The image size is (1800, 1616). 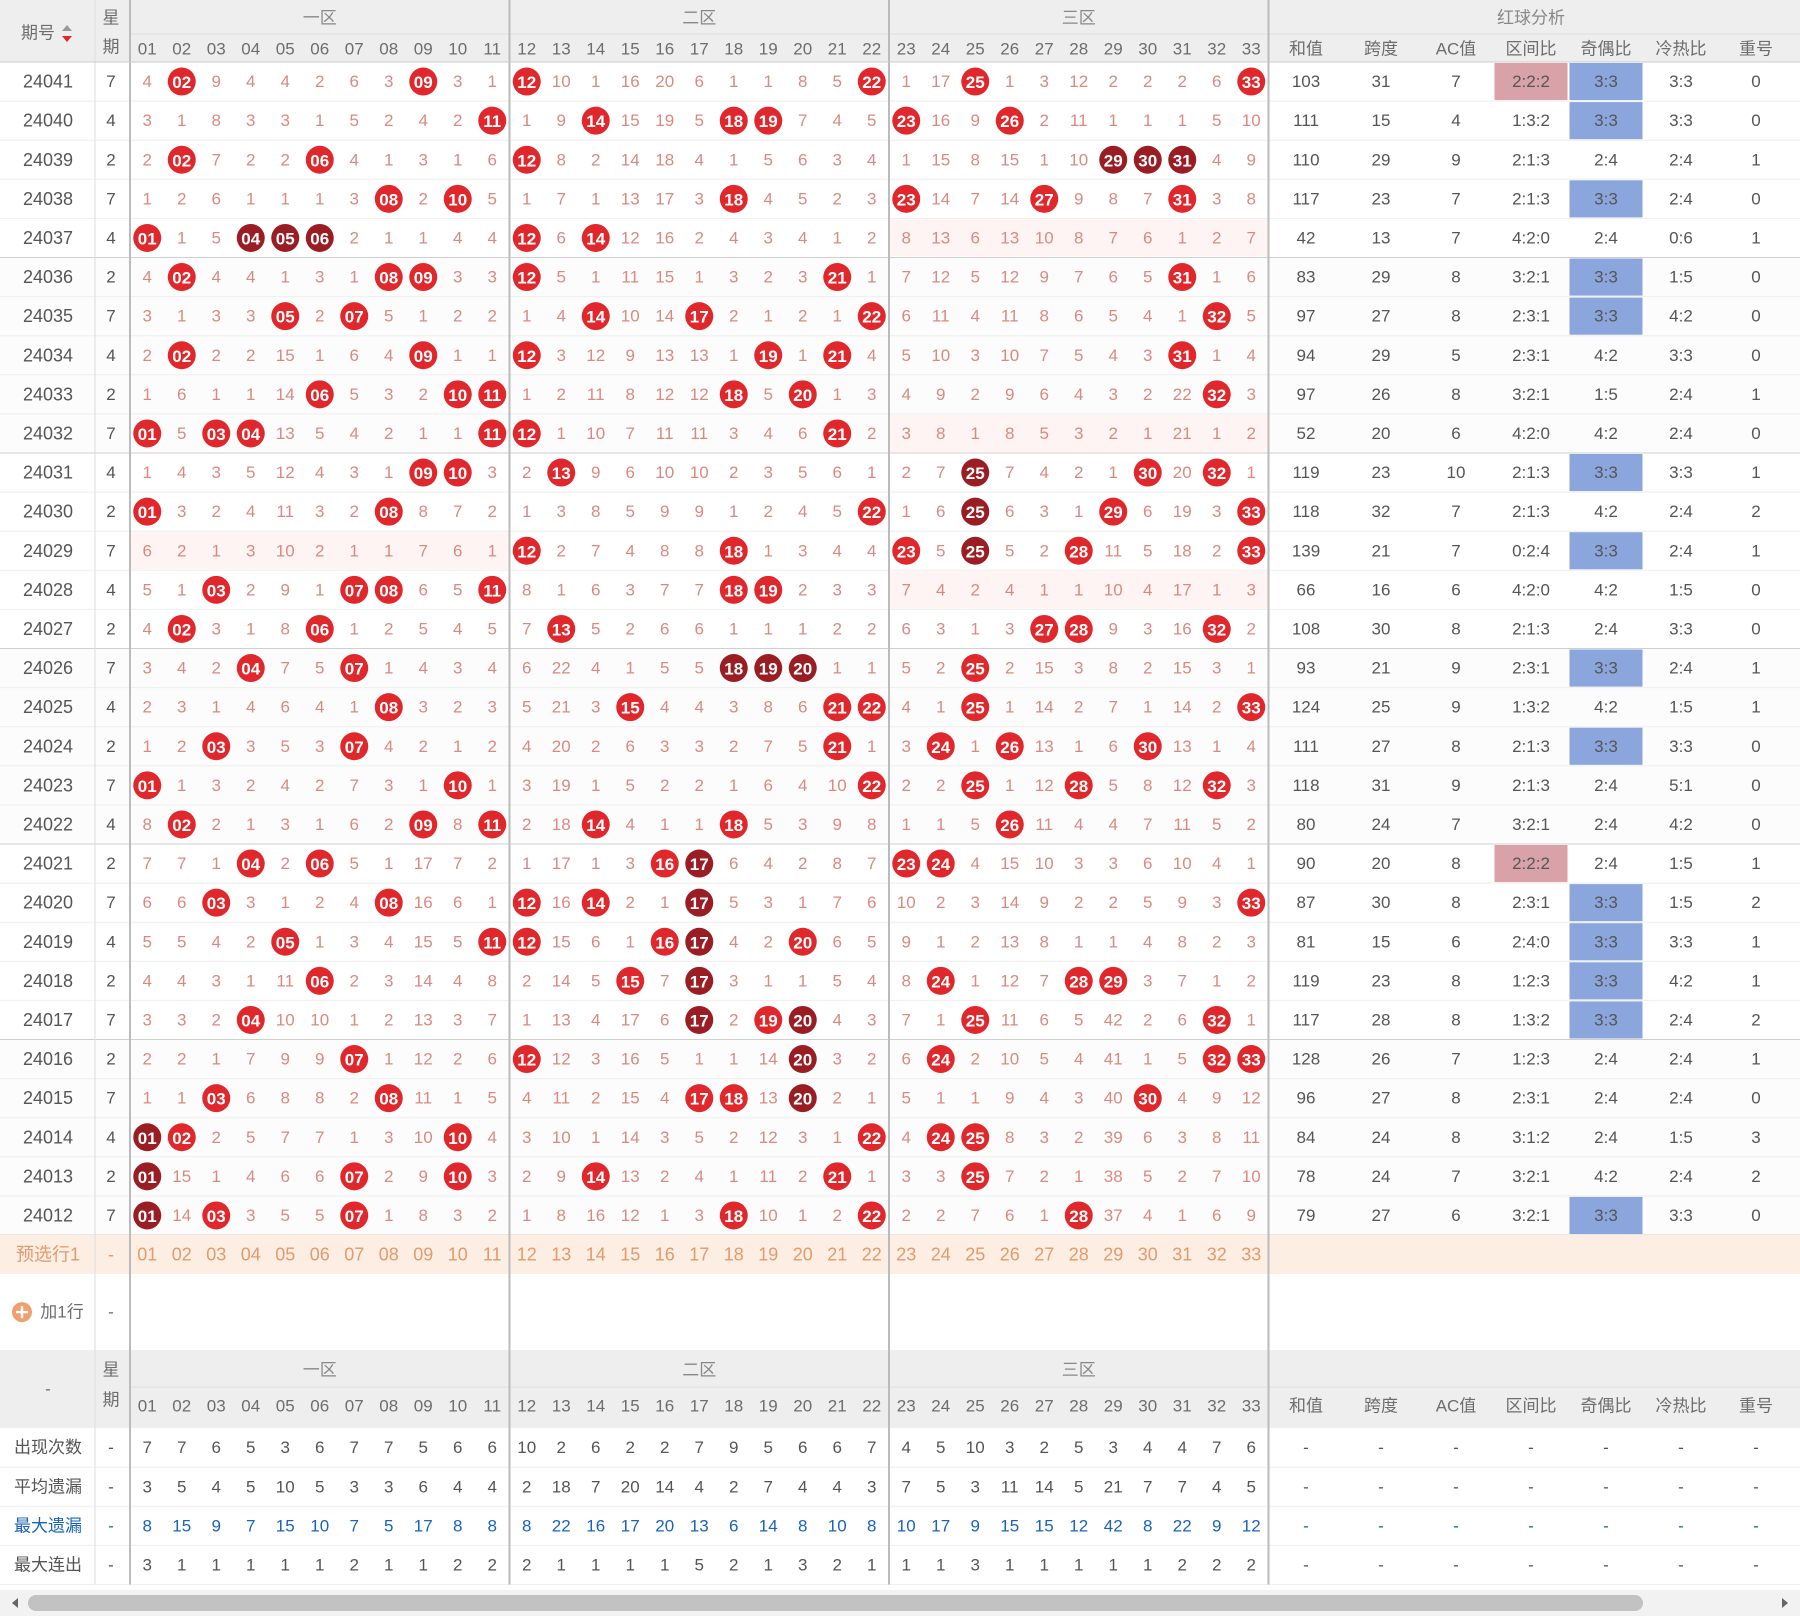 What do you see at coordinates (320, 1370) in the screenshot?
I see `zone-label: 一区` at bounding box center [320, 1370].